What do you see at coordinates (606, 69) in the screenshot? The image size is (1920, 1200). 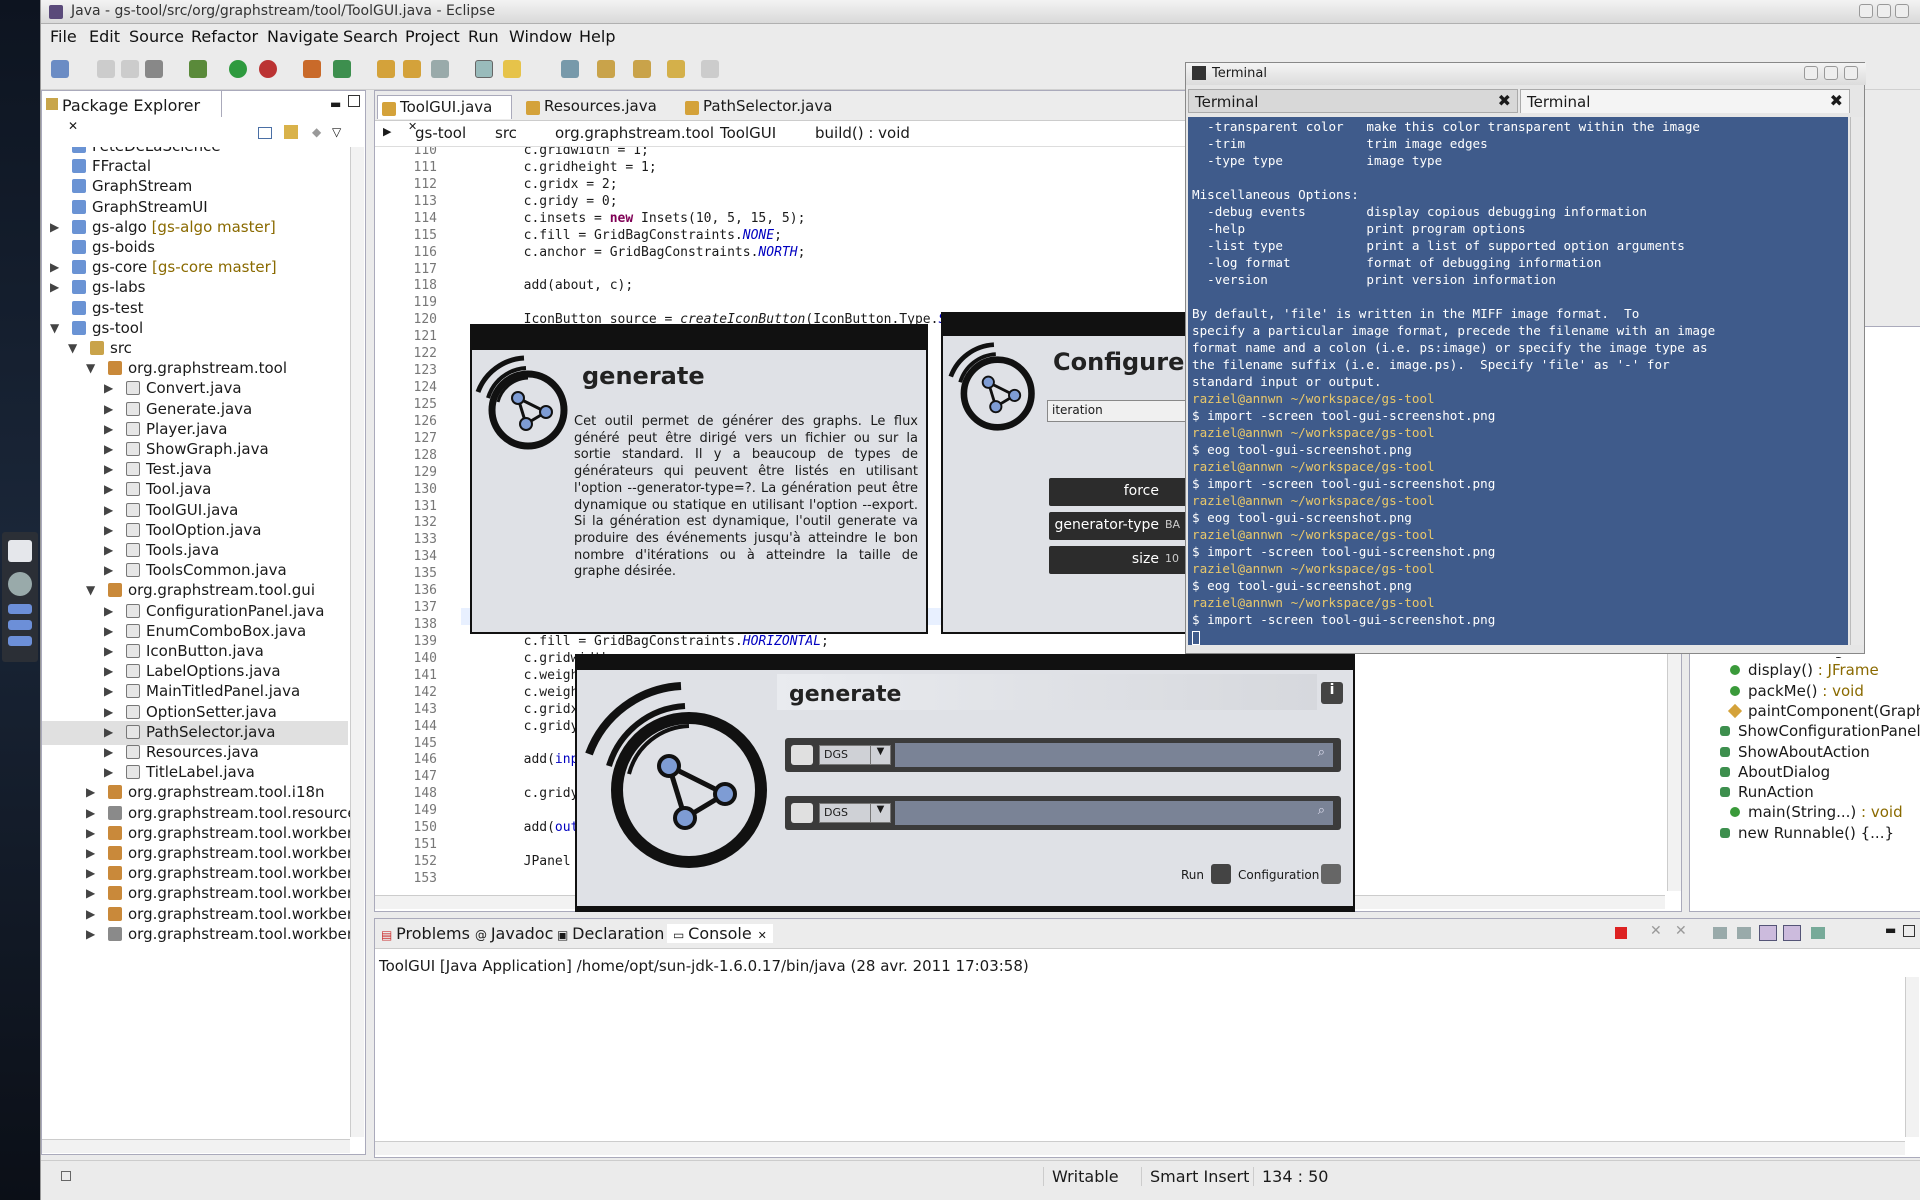 I see `next-annotation-icon` at bounding box center [606, 69].